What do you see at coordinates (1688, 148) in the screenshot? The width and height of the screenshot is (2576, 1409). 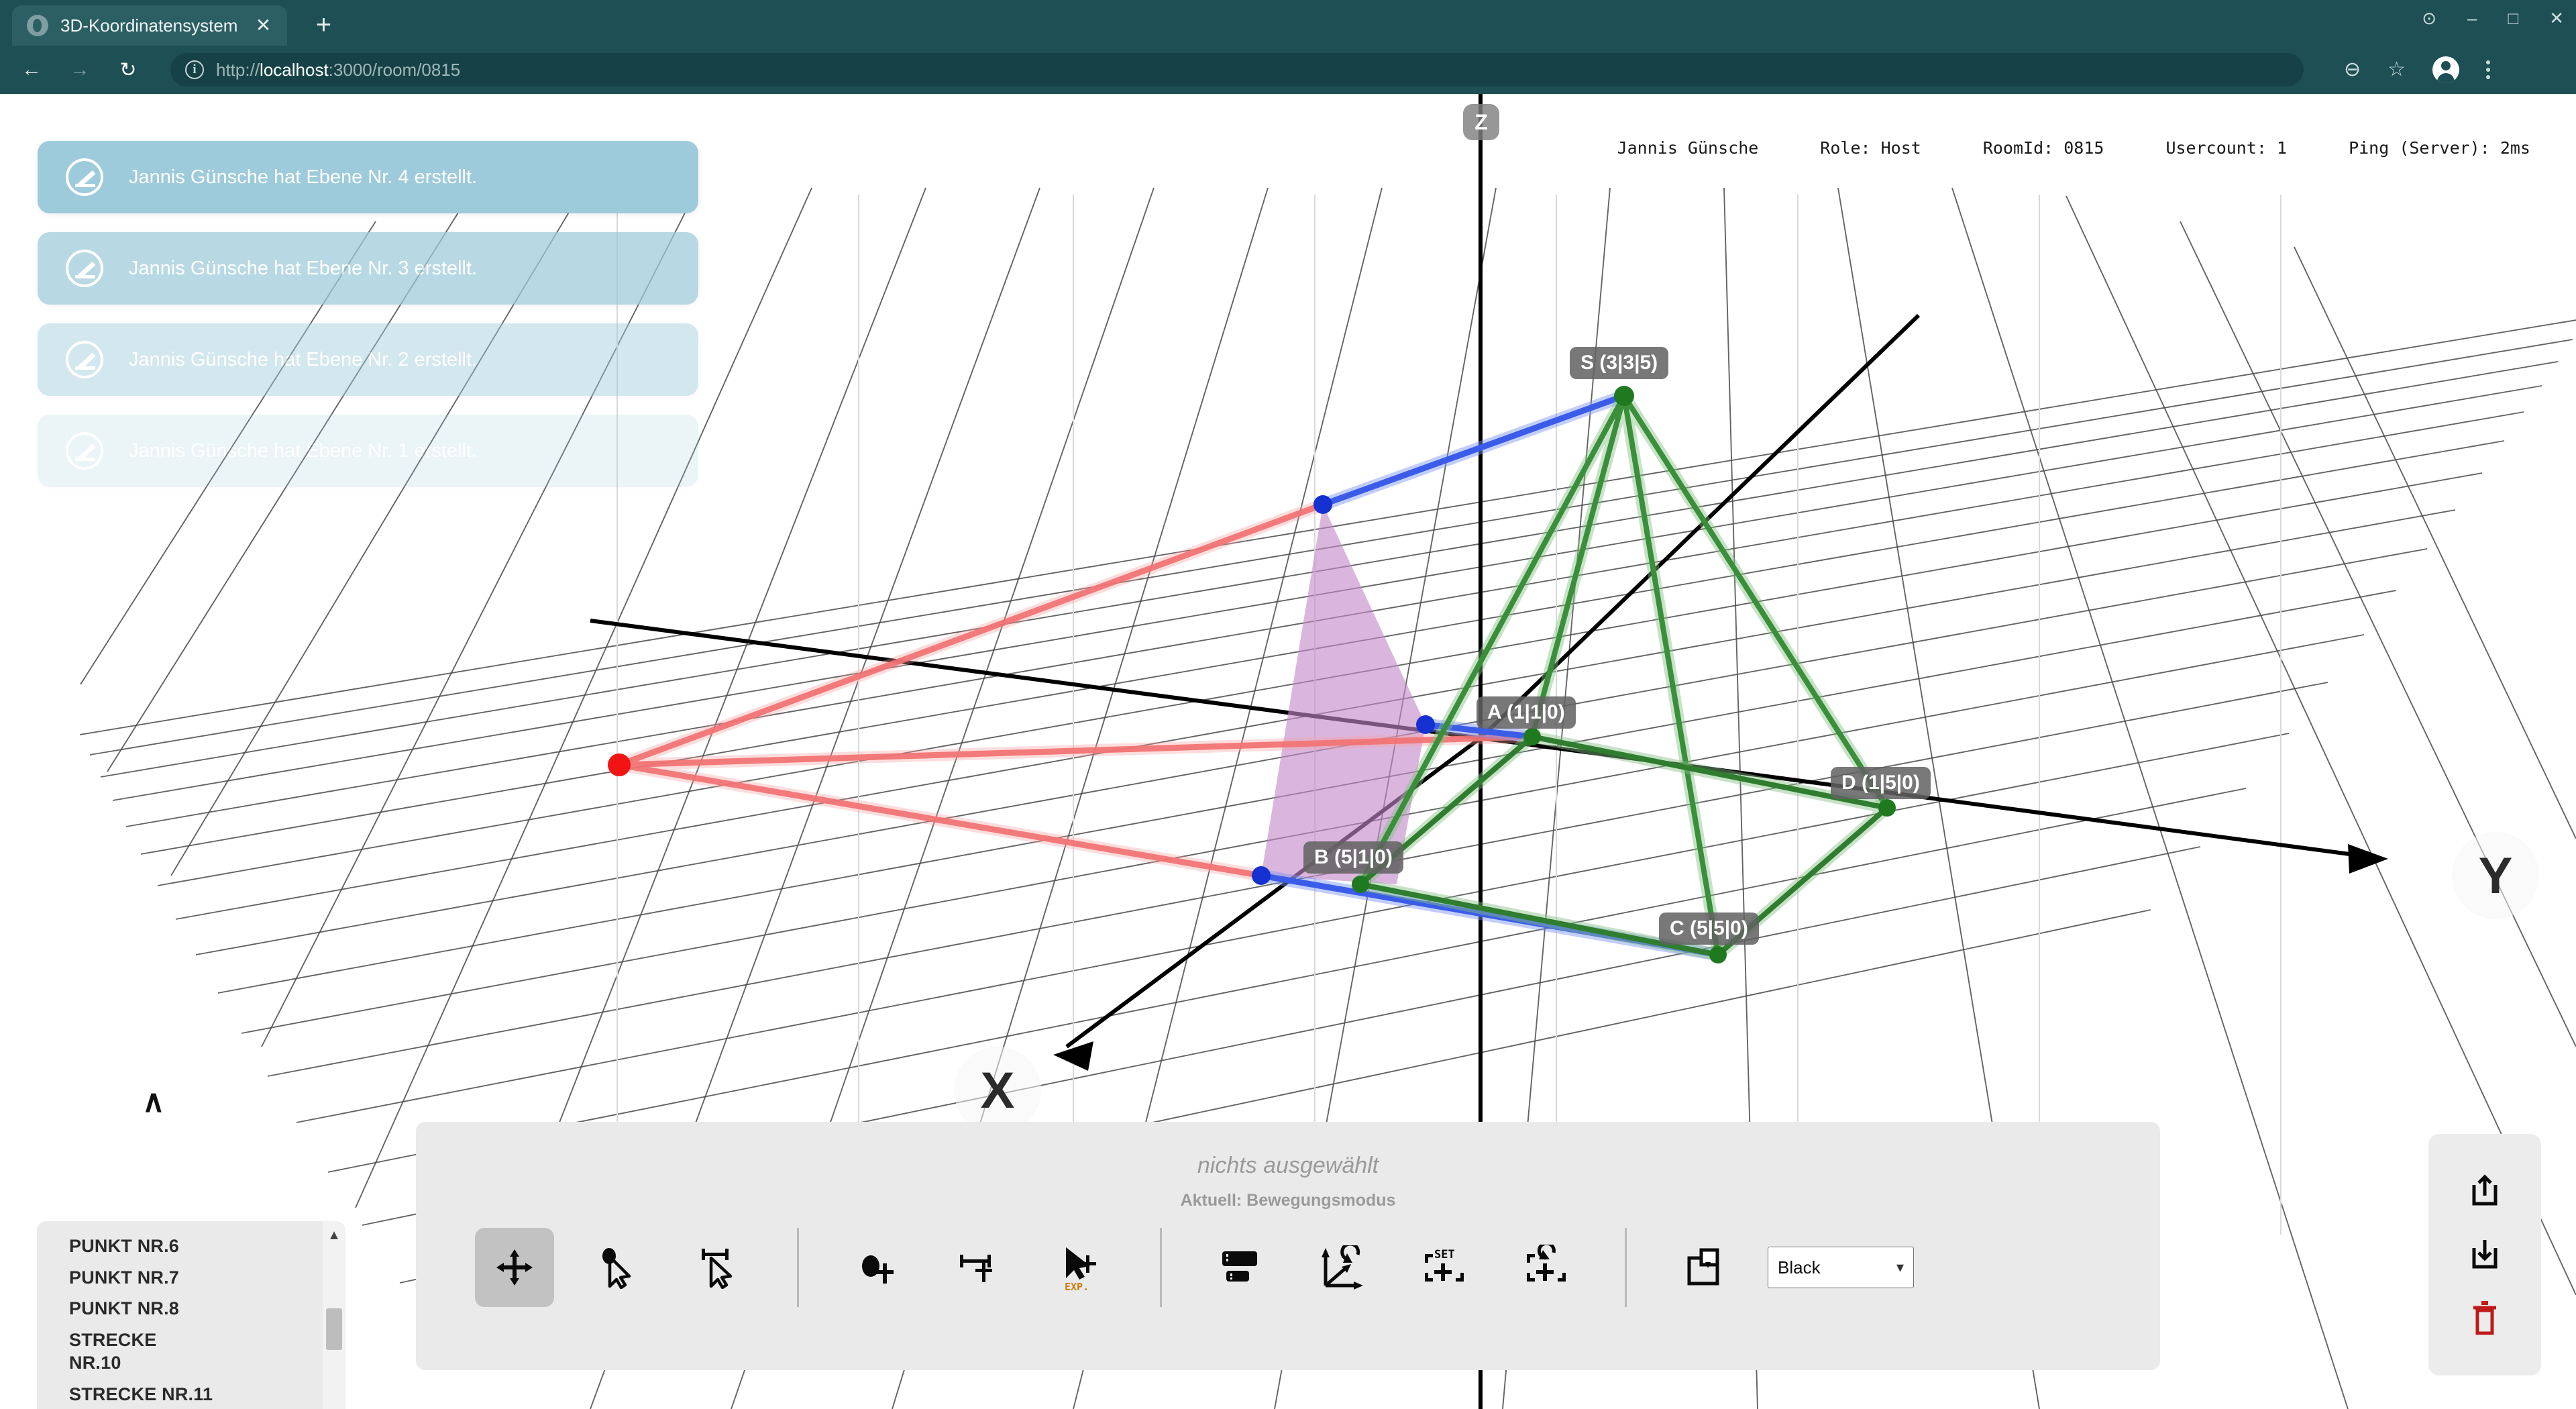 I see `status-username: Jannis Günsche` at bounding box center [1688, 148].